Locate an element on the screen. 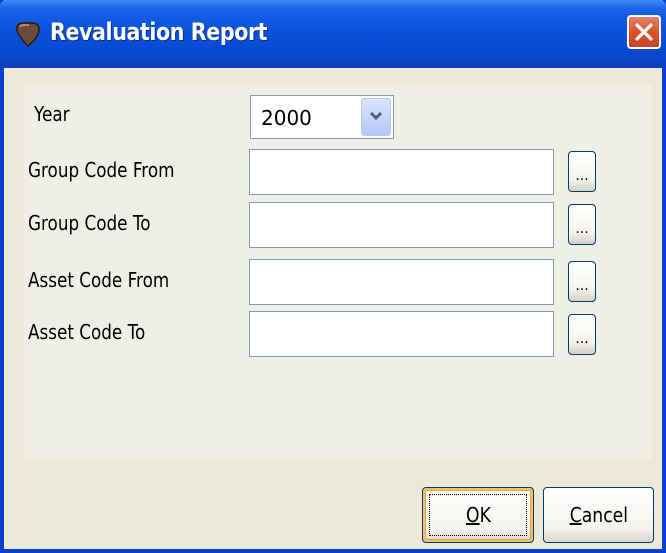 Image resolution: width=666 pixels, height=553 pixels. cancel-button: Cancel is located at coordinates (598, 515).